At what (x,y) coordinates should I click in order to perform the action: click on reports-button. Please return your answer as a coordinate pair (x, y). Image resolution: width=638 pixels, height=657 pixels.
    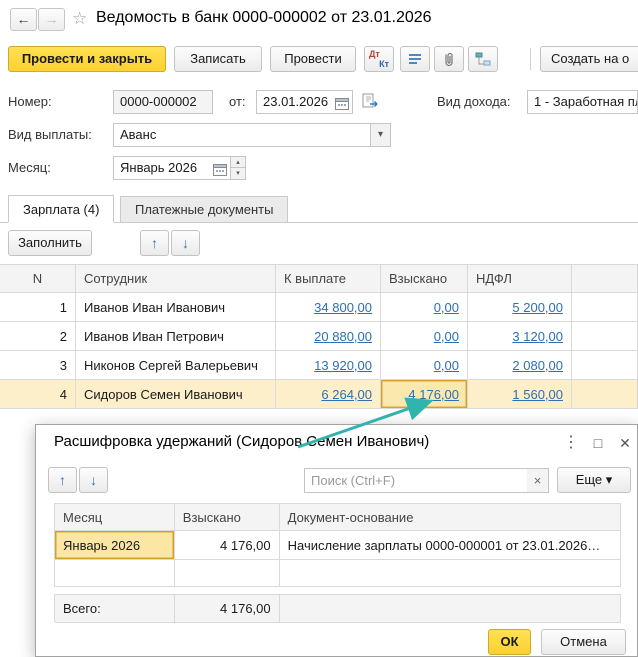
    Looking at the image, I should click on (415, 59).